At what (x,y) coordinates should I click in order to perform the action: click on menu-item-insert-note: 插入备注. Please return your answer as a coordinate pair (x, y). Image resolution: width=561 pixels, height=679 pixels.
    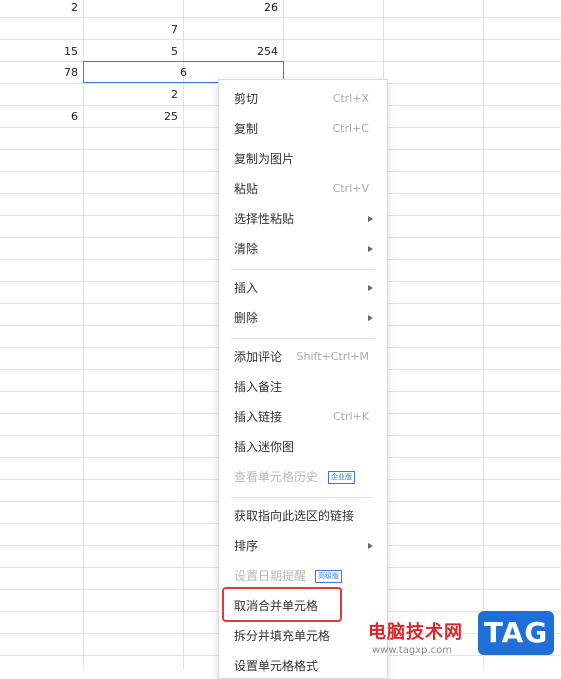
    Looking at the image, I should click on (303, 387).